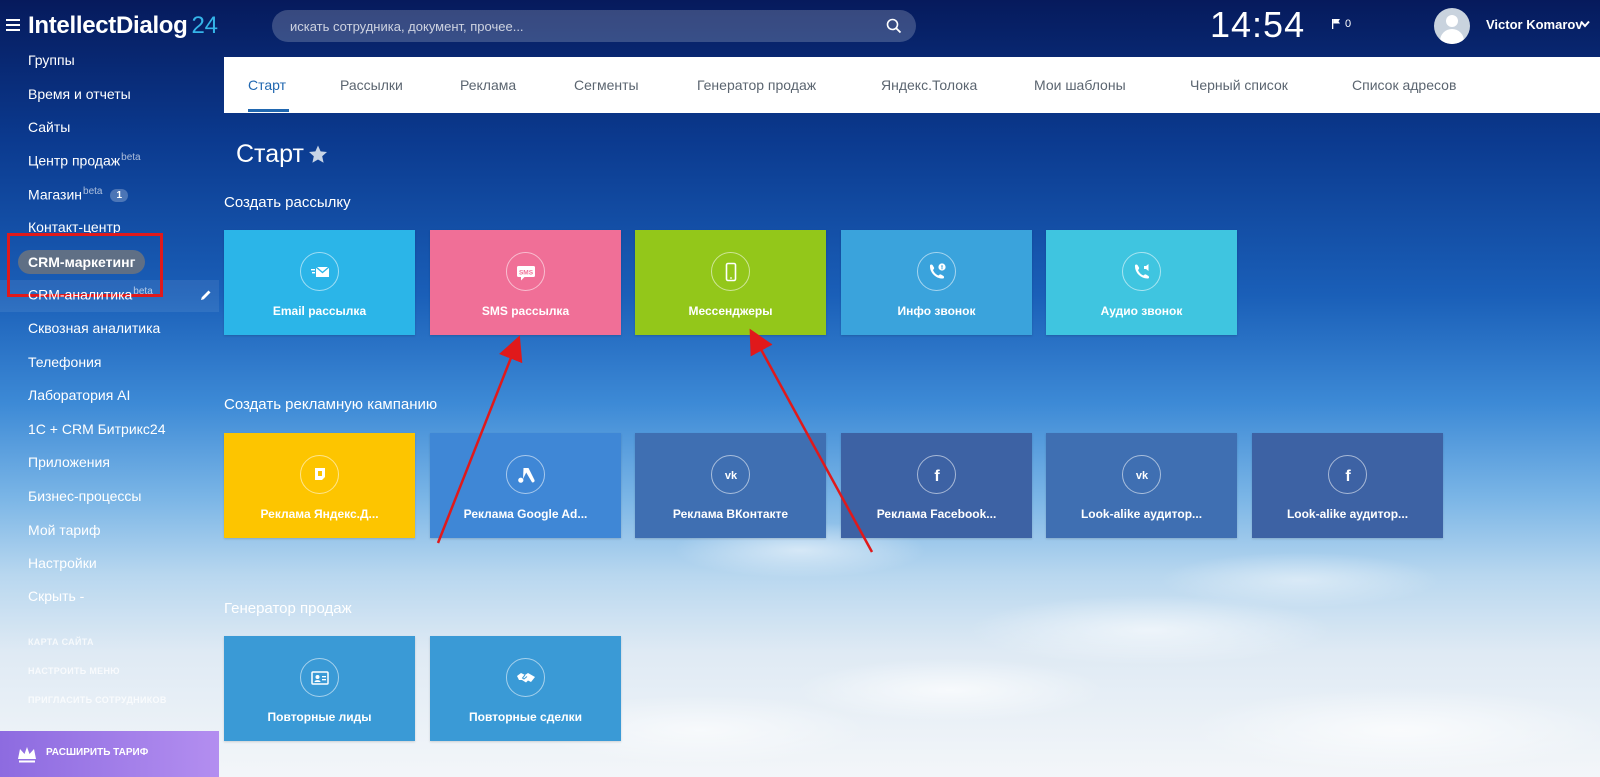  What do you see at coordinates (936, 311) in the screenshot?
I see `tile-label: Инфо звонок` at bounding box center [936, 311].